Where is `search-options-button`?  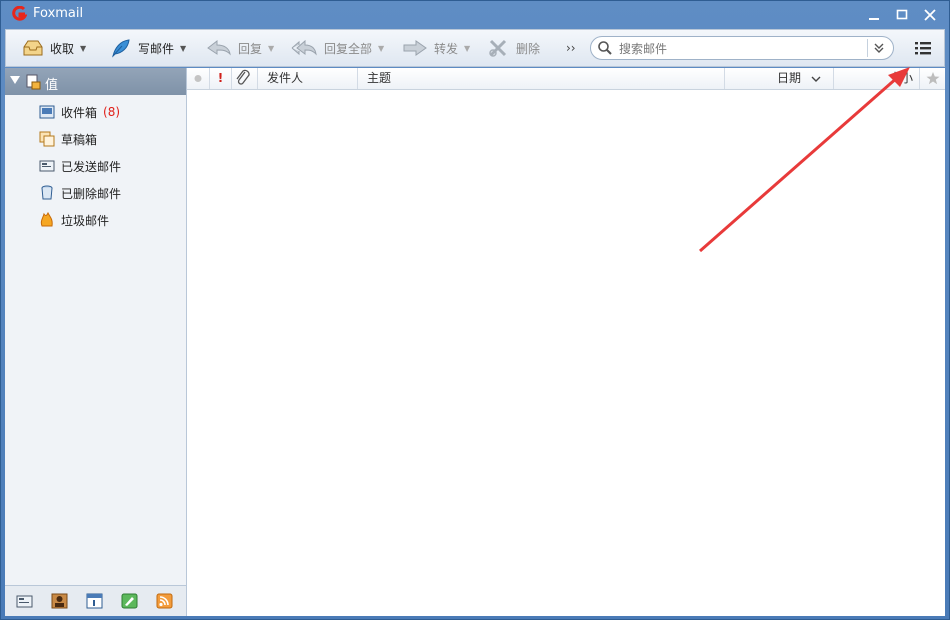 search-options-button is located at coordinates (878, 48).